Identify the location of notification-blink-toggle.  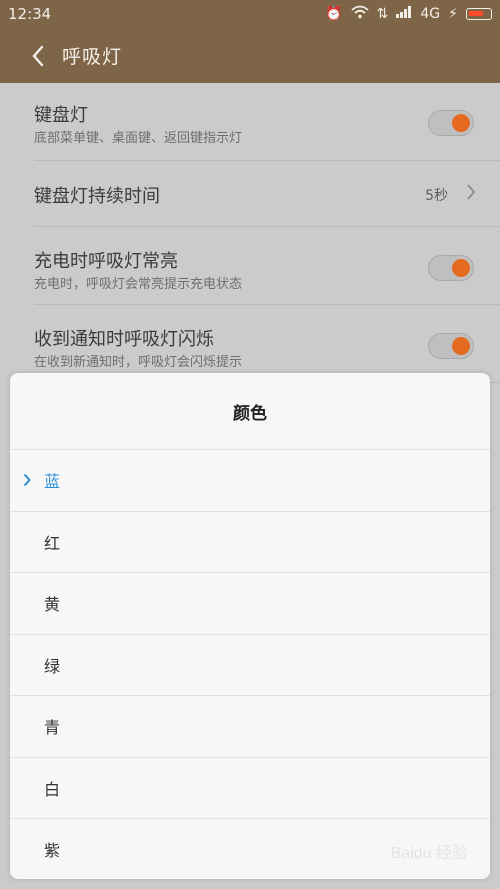
(451, 346).